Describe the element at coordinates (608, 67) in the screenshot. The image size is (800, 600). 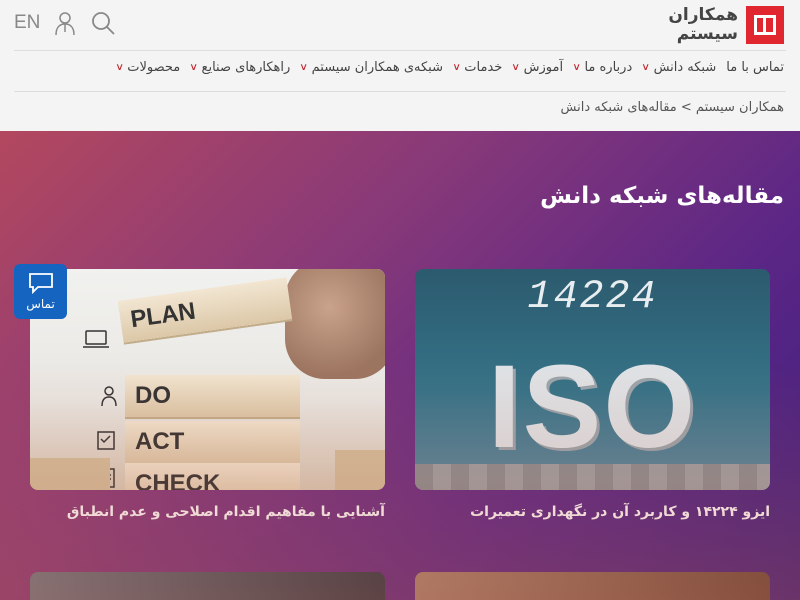
I see `nav-item-label: درباره ما` at that location.